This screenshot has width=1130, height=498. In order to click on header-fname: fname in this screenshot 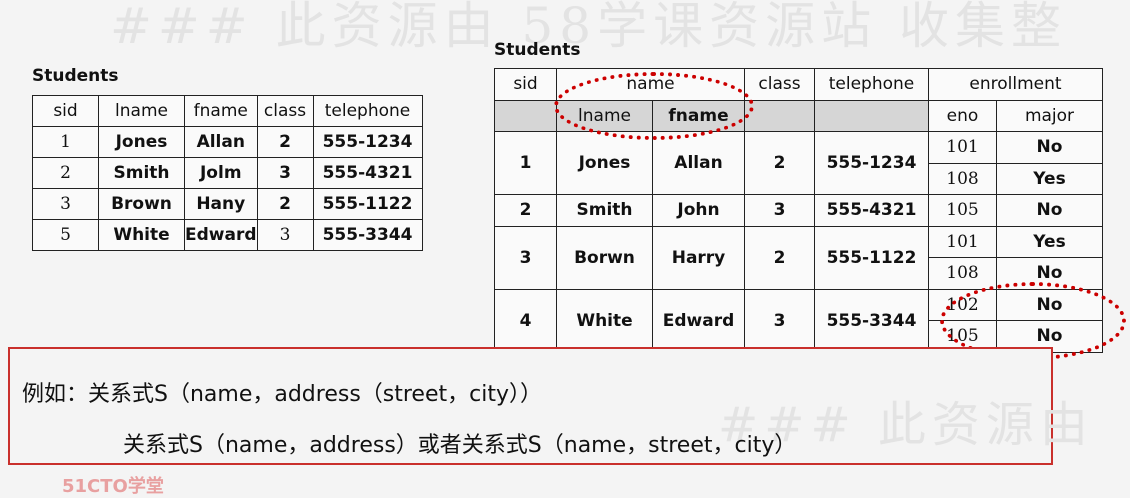, I will do `click(221, 111)`.